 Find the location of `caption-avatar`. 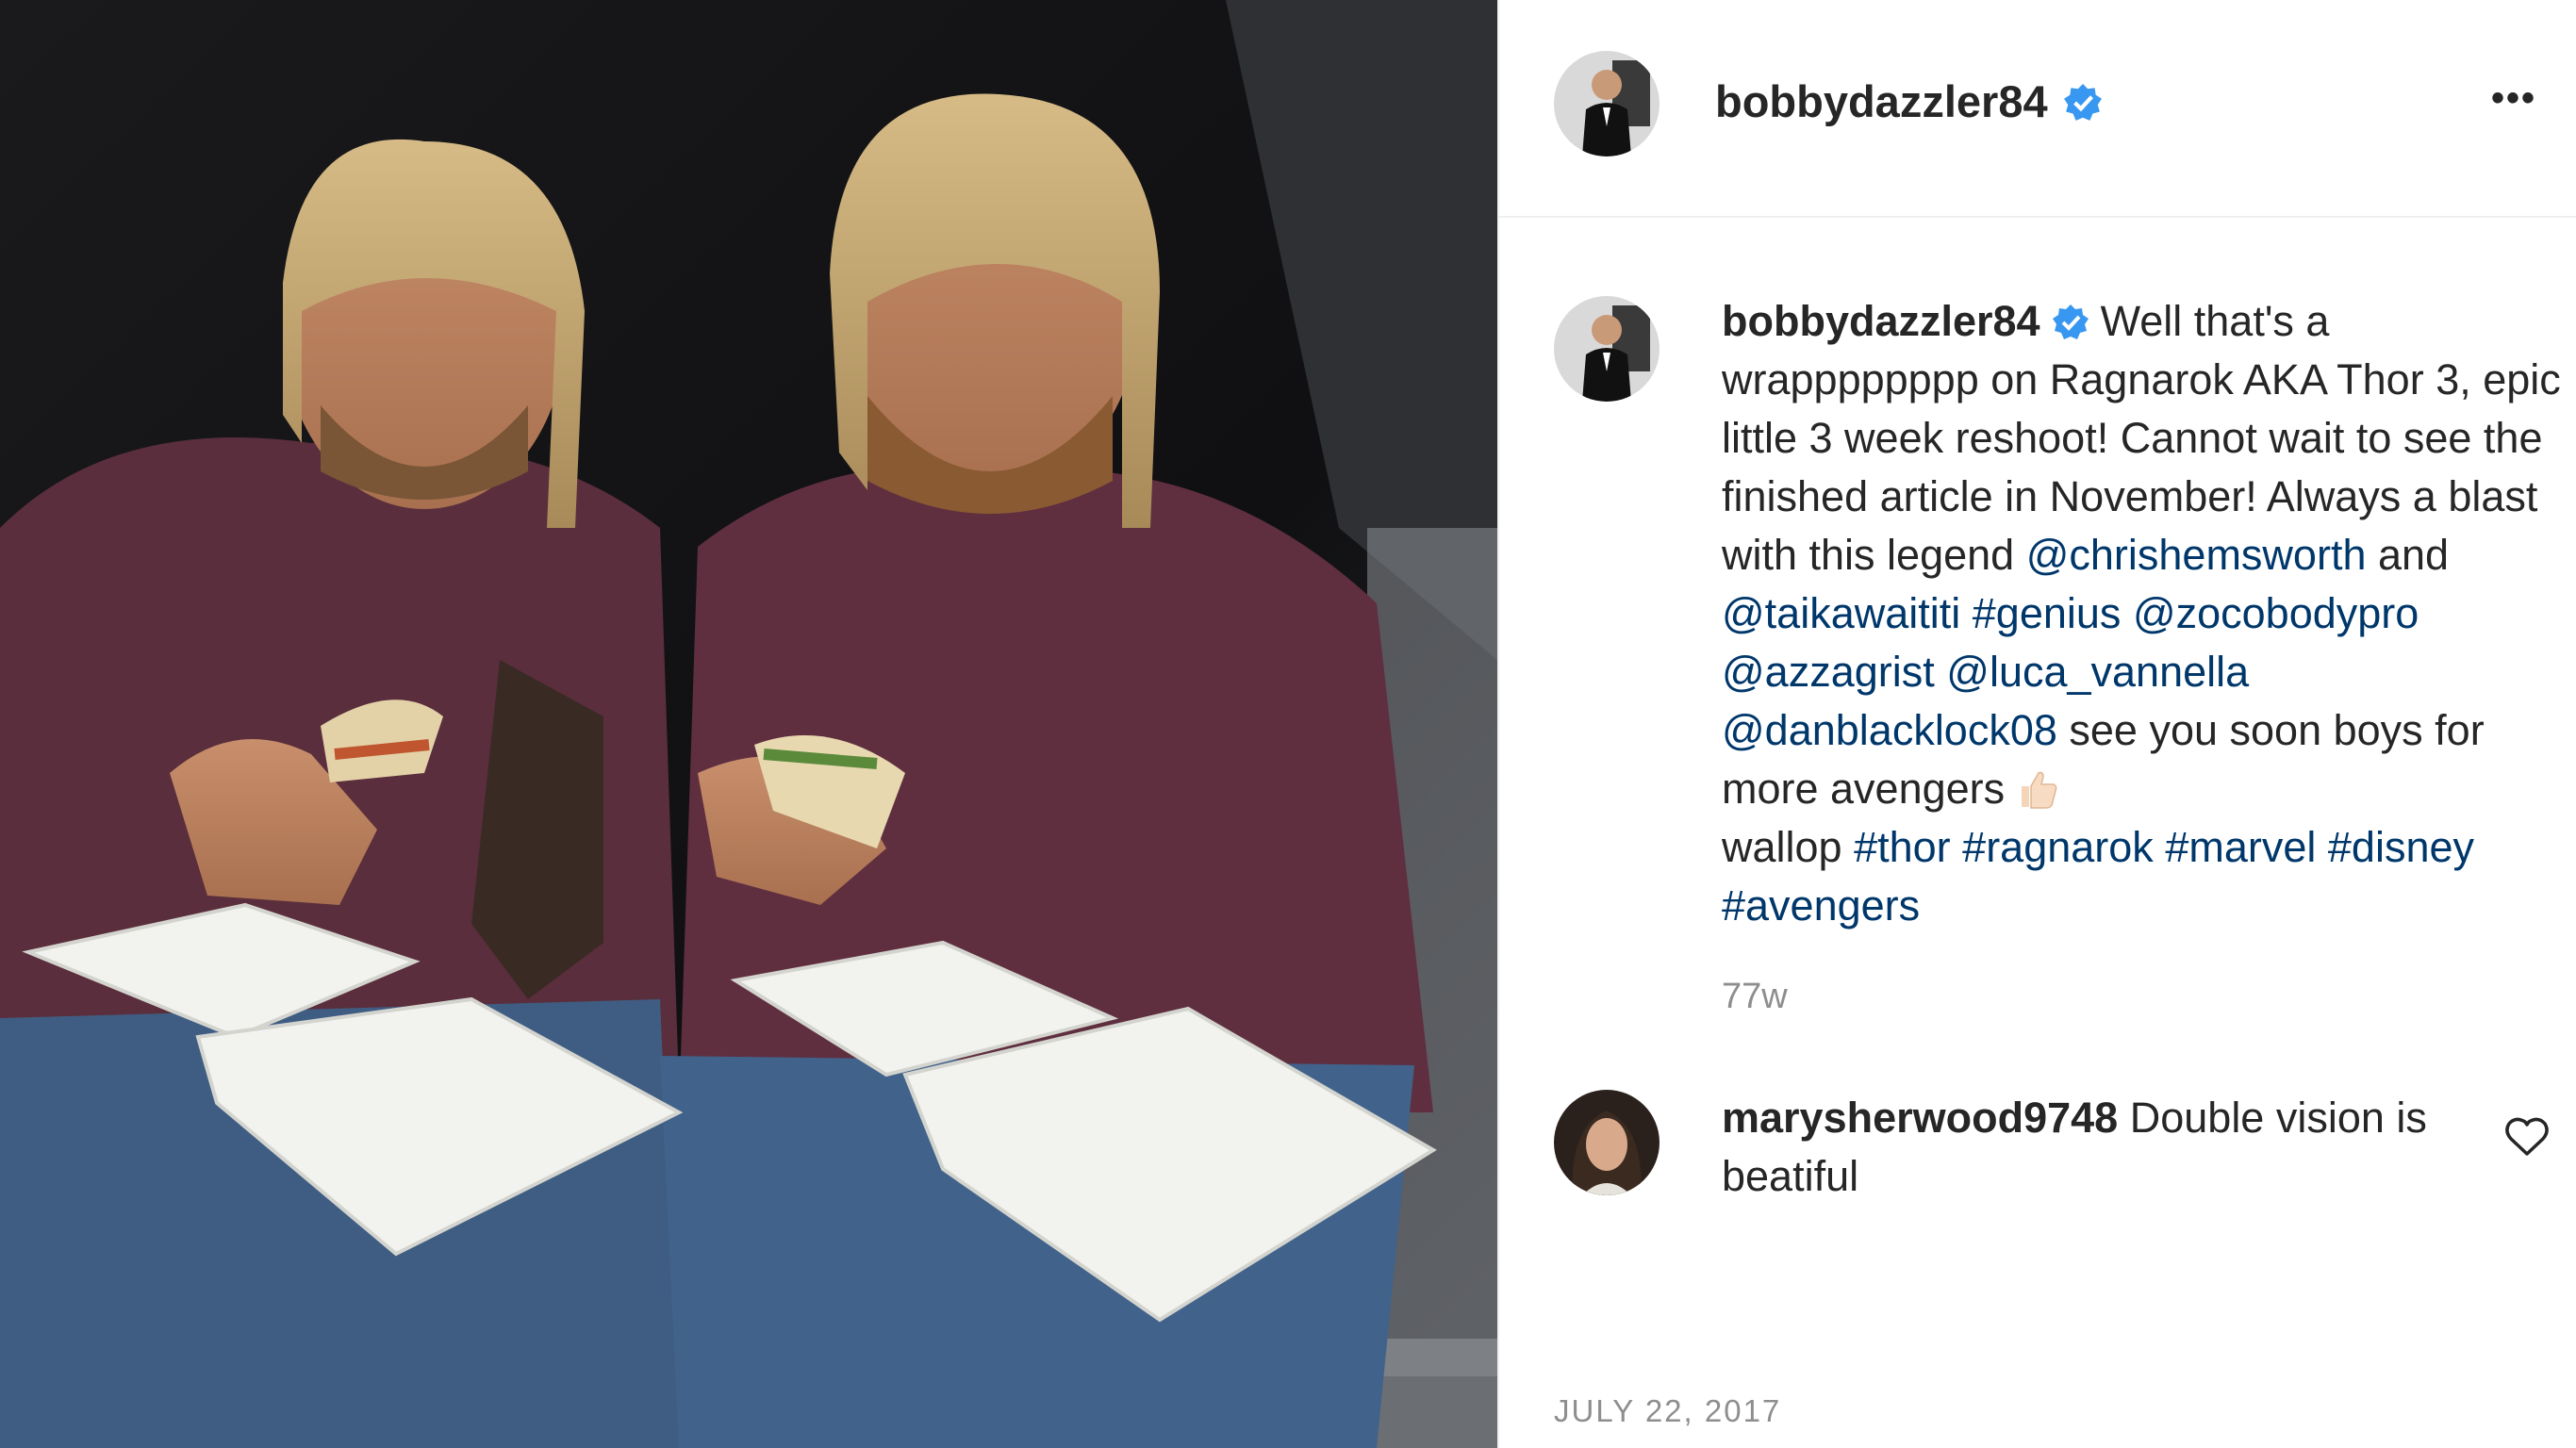

caption-avatar is located at coordinates (1607, 349).